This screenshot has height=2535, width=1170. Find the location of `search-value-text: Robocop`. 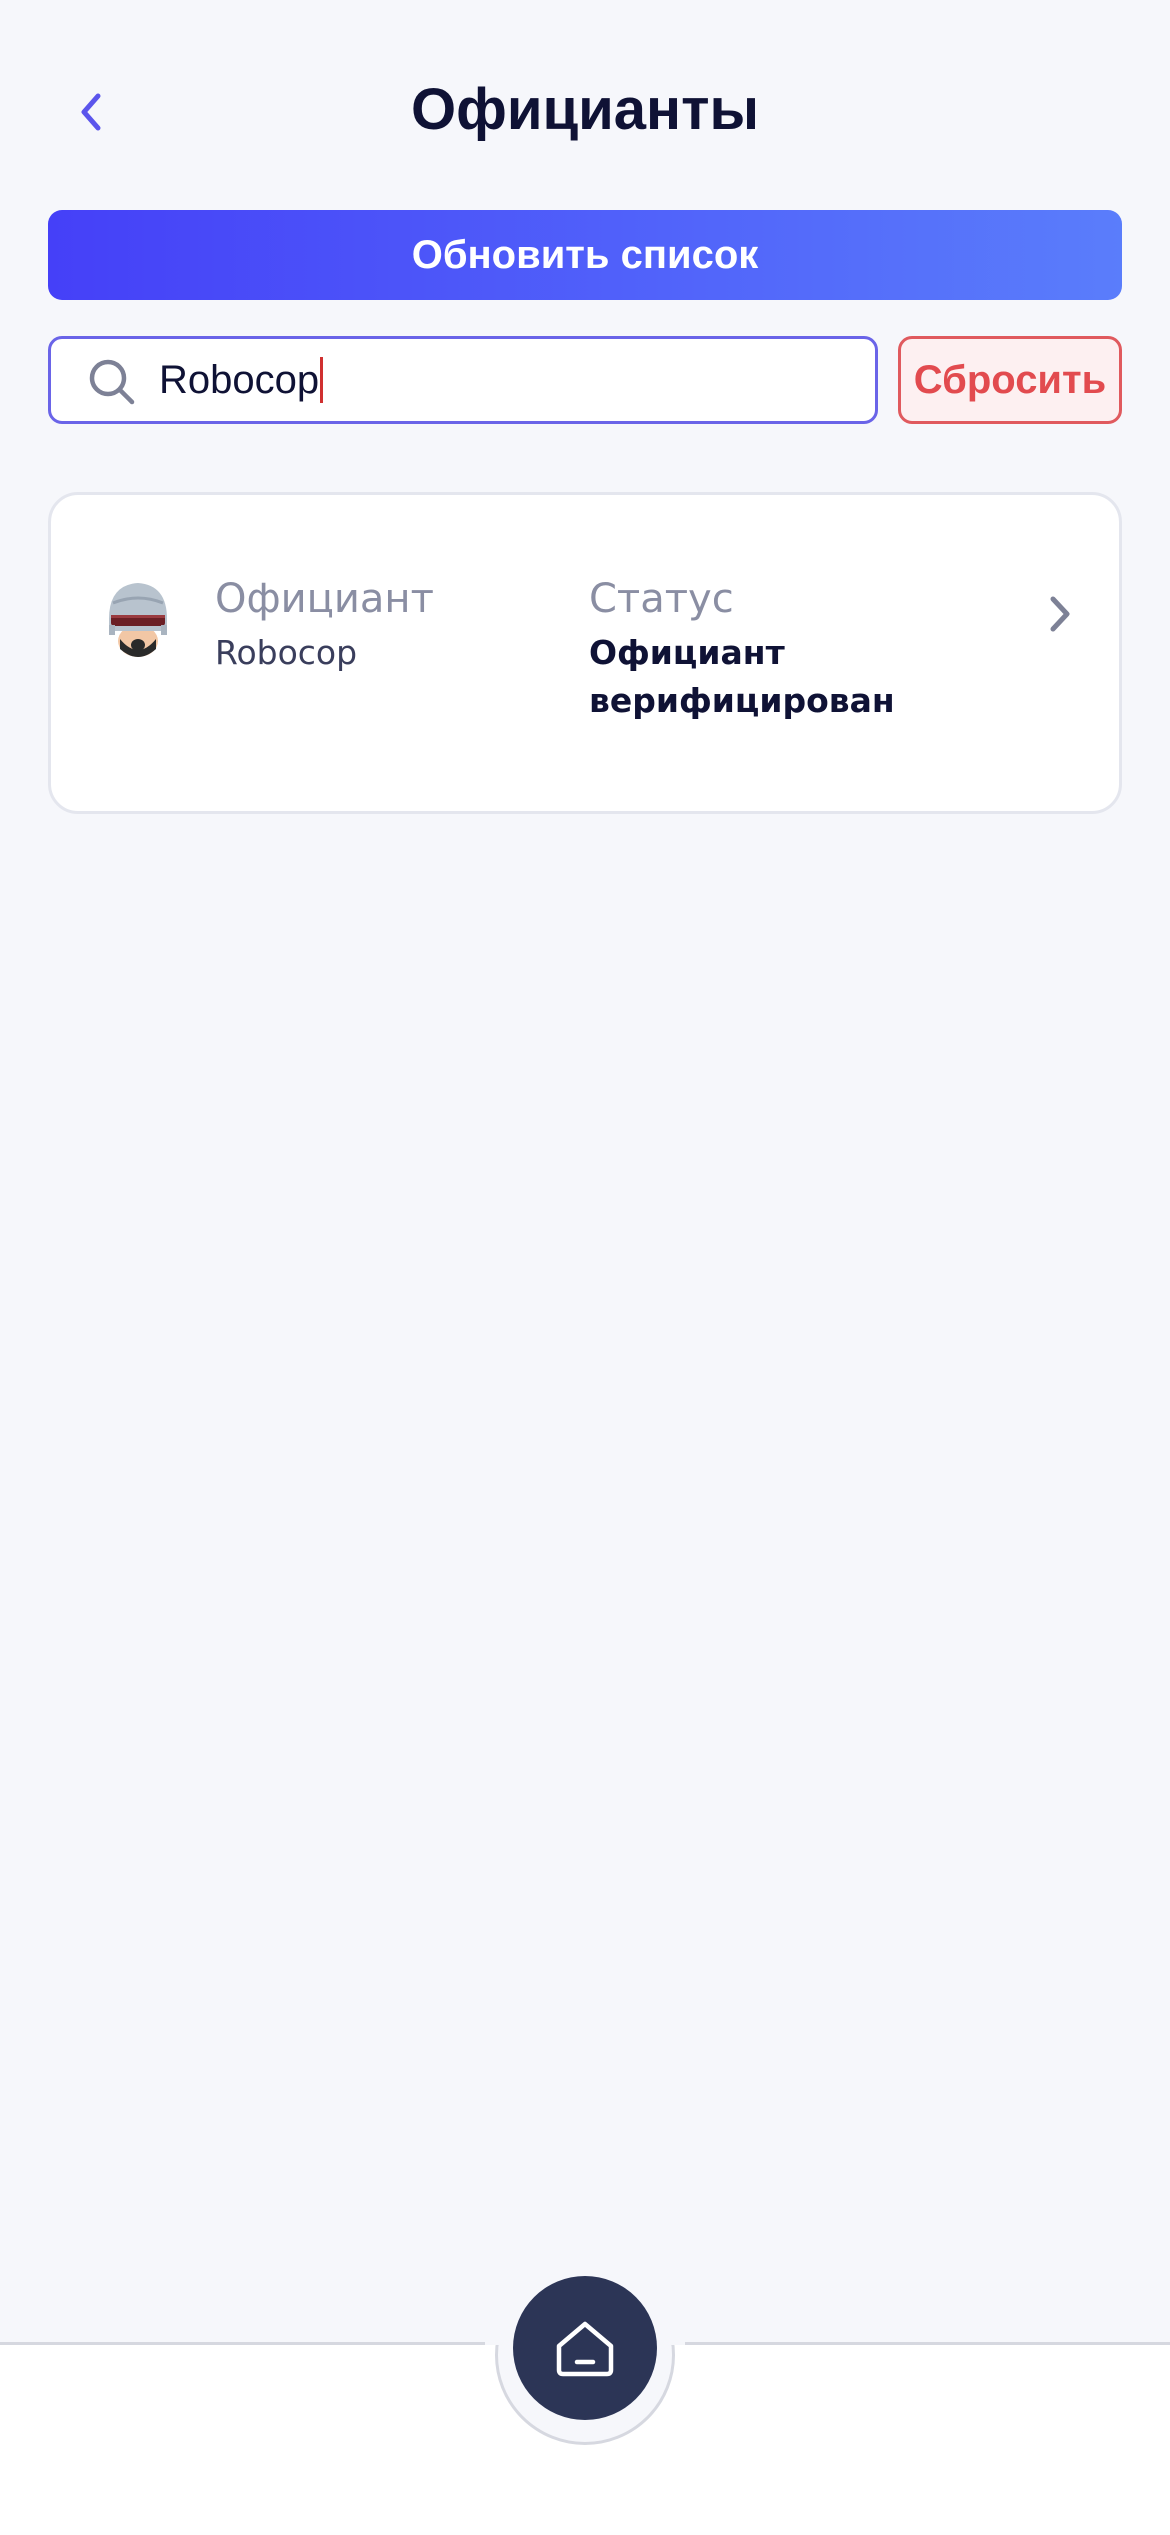

search-value-text: Robocop is located at coordinates (239, 379).